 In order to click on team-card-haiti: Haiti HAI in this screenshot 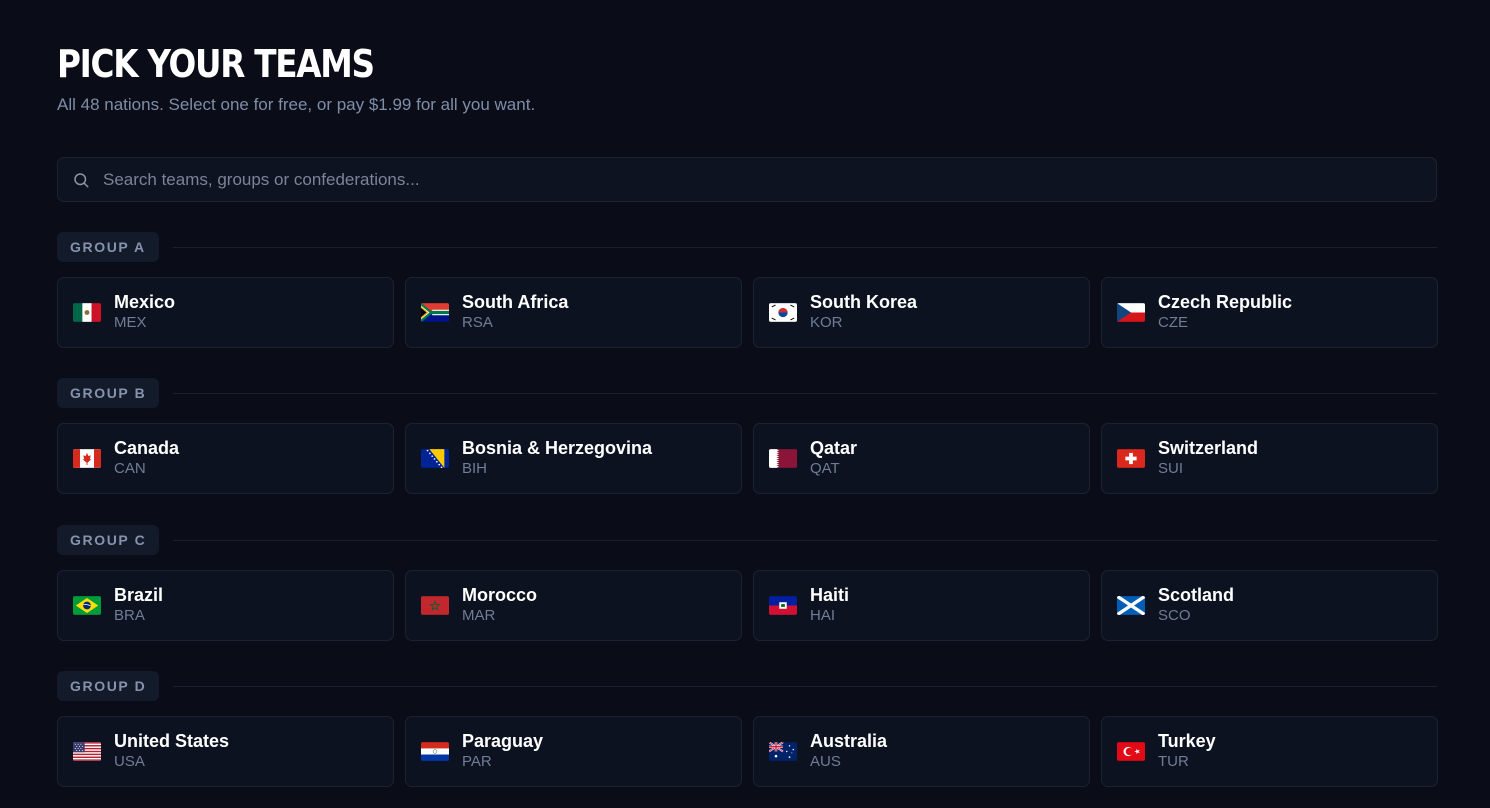, I will do `click(921, 605)`.